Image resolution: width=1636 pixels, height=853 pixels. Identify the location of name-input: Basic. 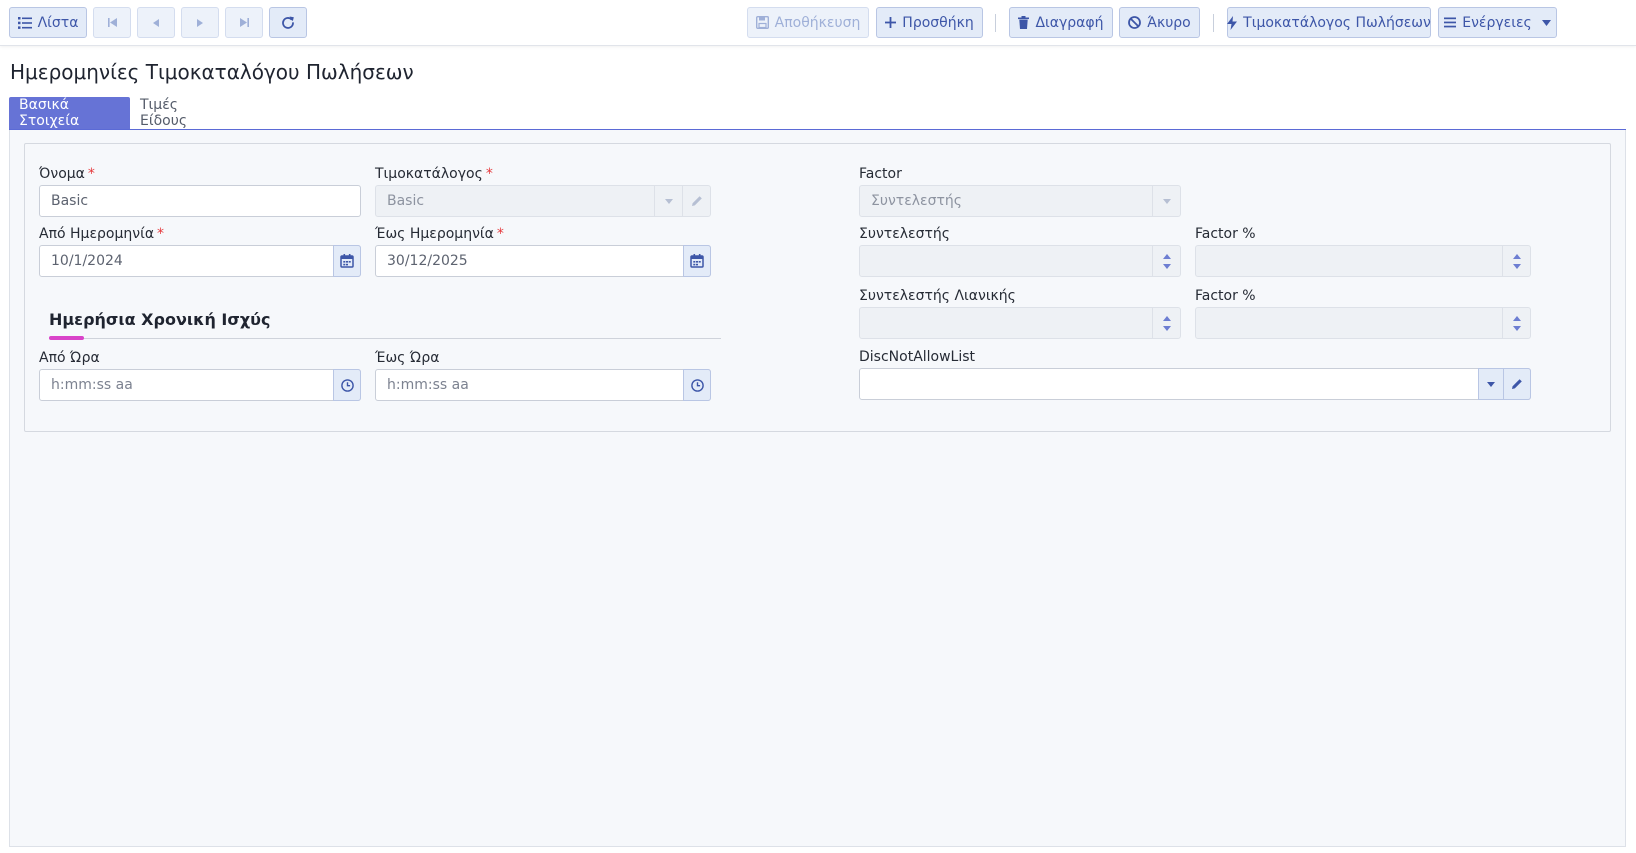
(200, 201).